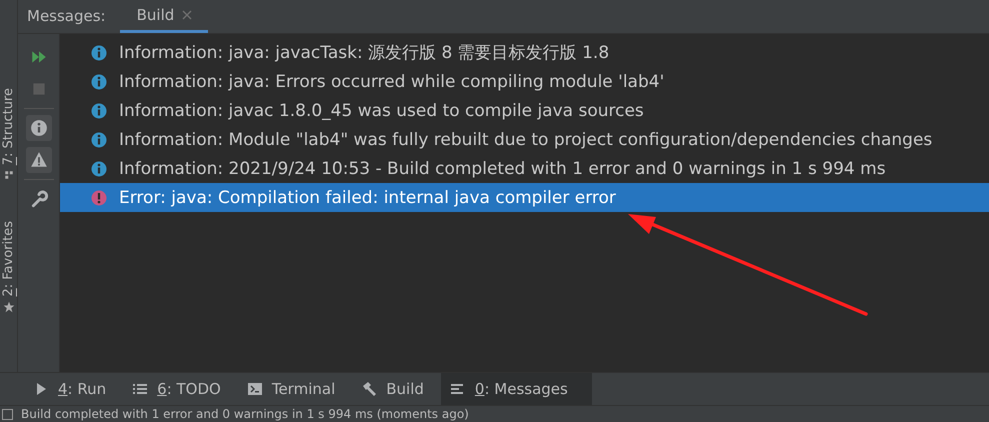  Describe the element at coordinates (254, 389) in the screenshot. I see `terminal-icon` at that location.